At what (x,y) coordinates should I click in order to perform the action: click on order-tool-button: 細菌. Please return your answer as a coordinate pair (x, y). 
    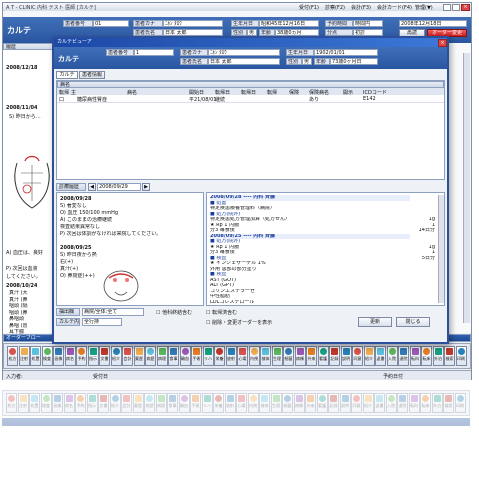
    Looking at the image, I should click on (288, 356).